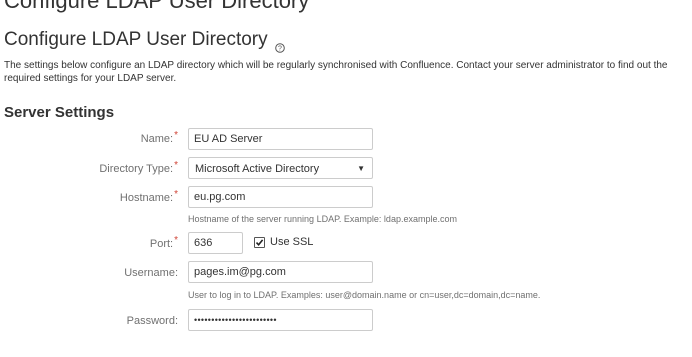  What do you see at coordinates (138, 167) in the screenshot?
I see `directory-type-label: Directory Type:*` at bounding box center [138, 167].